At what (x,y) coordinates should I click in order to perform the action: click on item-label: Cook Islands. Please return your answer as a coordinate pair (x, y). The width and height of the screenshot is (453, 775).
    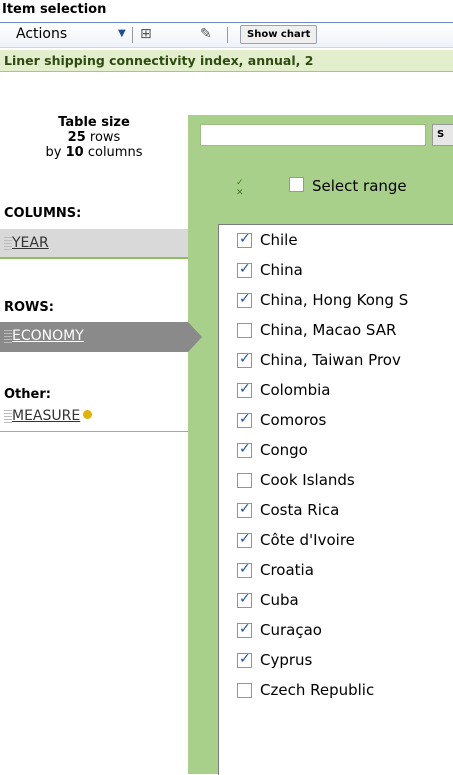
    Looking at the image, I should click on (307, 480).